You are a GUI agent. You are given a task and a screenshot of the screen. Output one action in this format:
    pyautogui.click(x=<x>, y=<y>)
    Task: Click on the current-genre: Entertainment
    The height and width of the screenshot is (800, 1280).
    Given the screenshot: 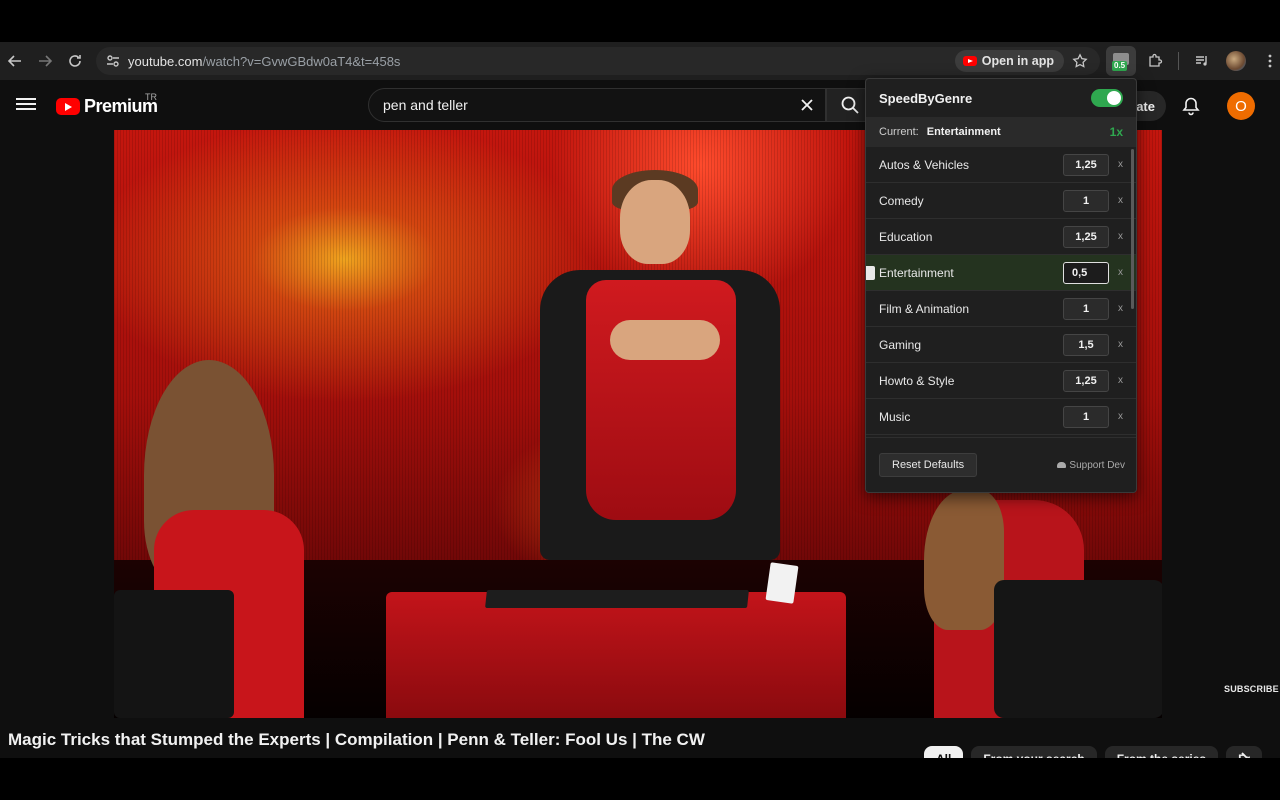 What is the action you would take?
    pyautogui.click(x=963, y=132)
    